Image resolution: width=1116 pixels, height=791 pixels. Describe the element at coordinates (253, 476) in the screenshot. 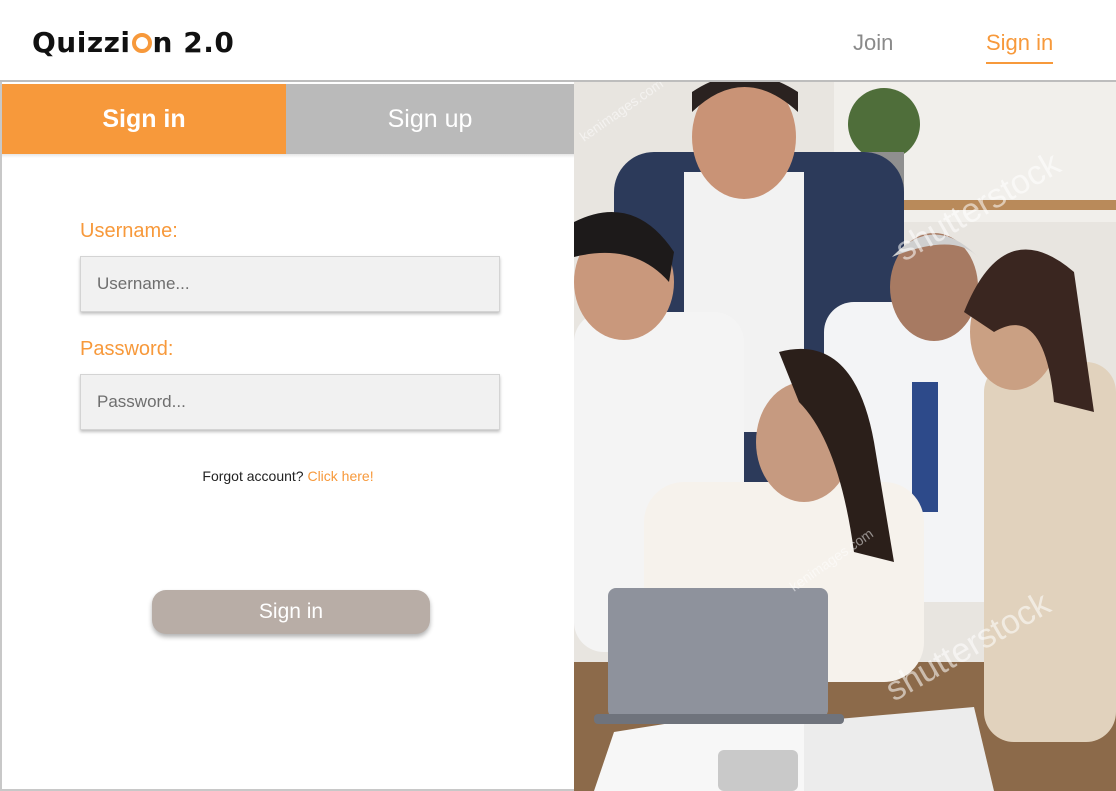

I see `forgot-account-text: Forgot account?` at that location.